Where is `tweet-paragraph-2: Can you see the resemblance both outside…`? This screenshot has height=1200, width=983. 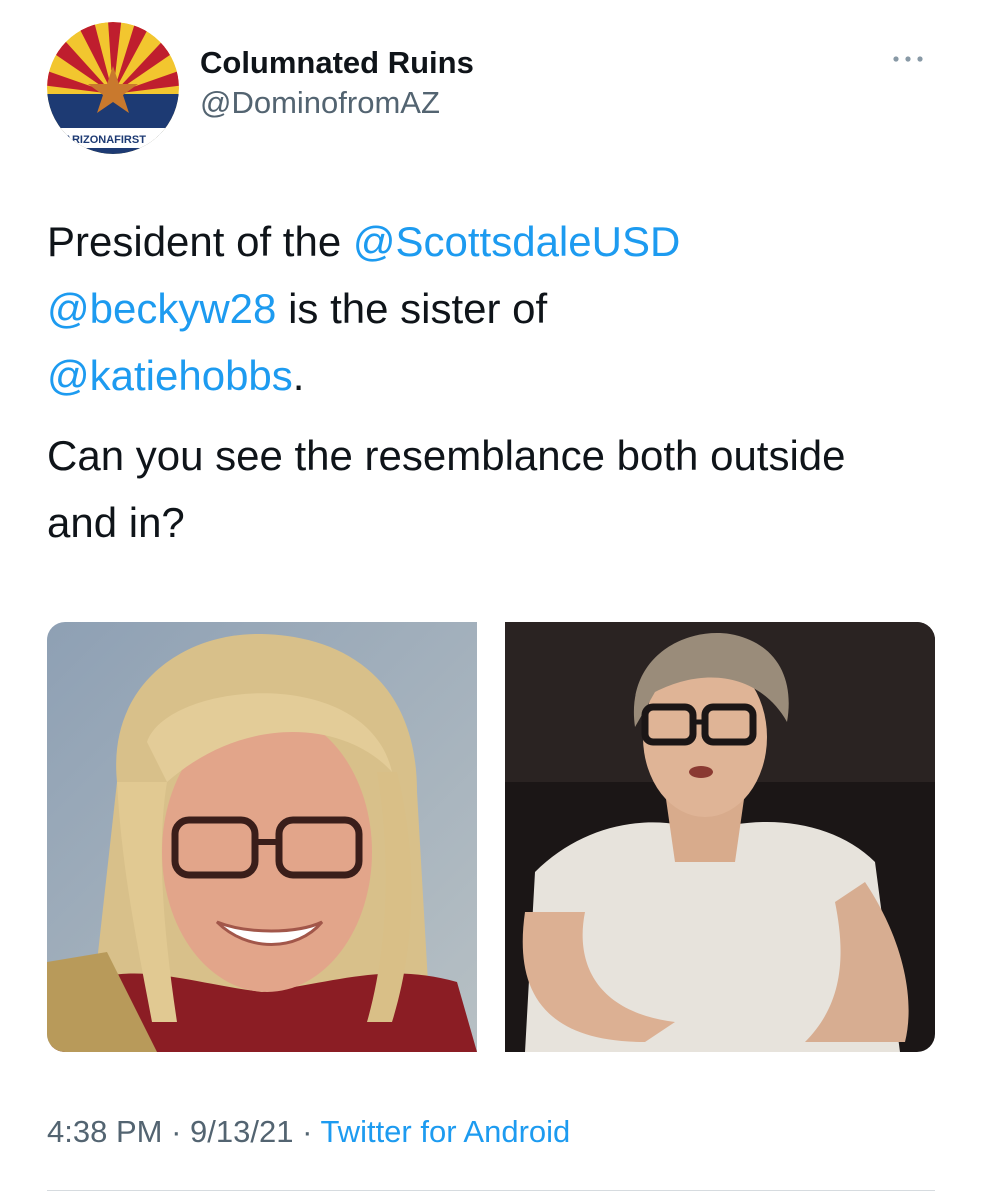
tweet-paragraph-2: Can you see the resemblance both outside… is located at coordinates (446, 489).